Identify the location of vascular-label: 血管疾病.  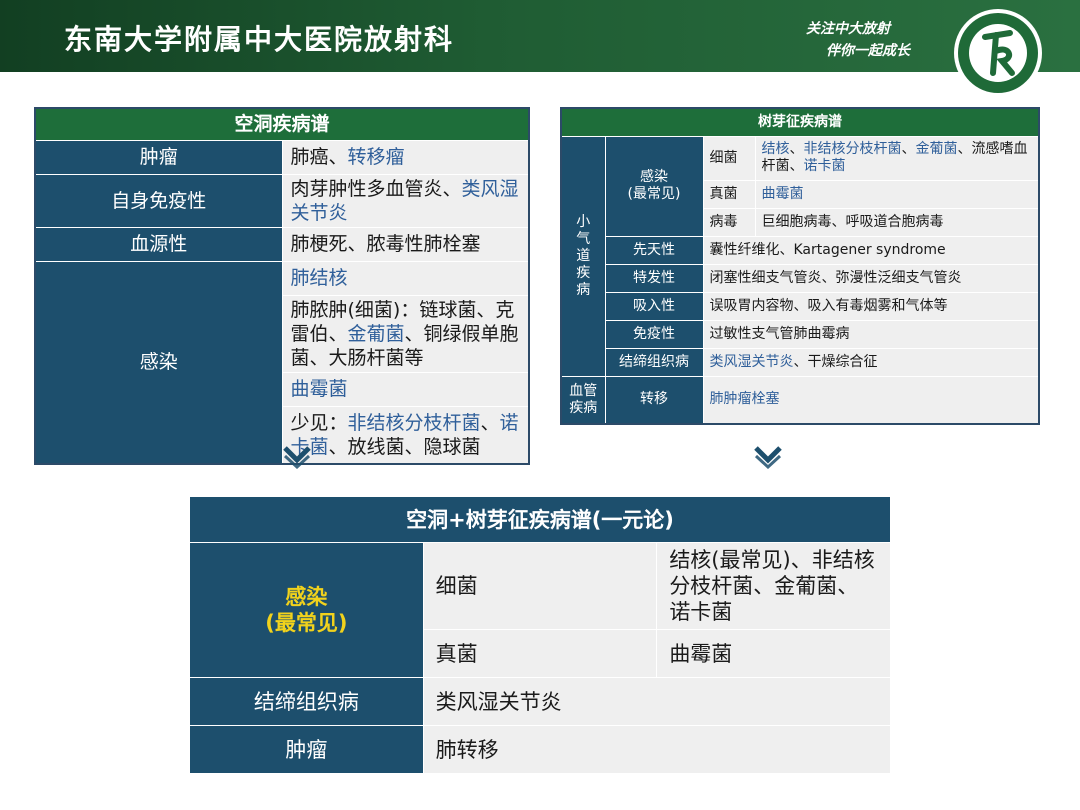
(583, 400).